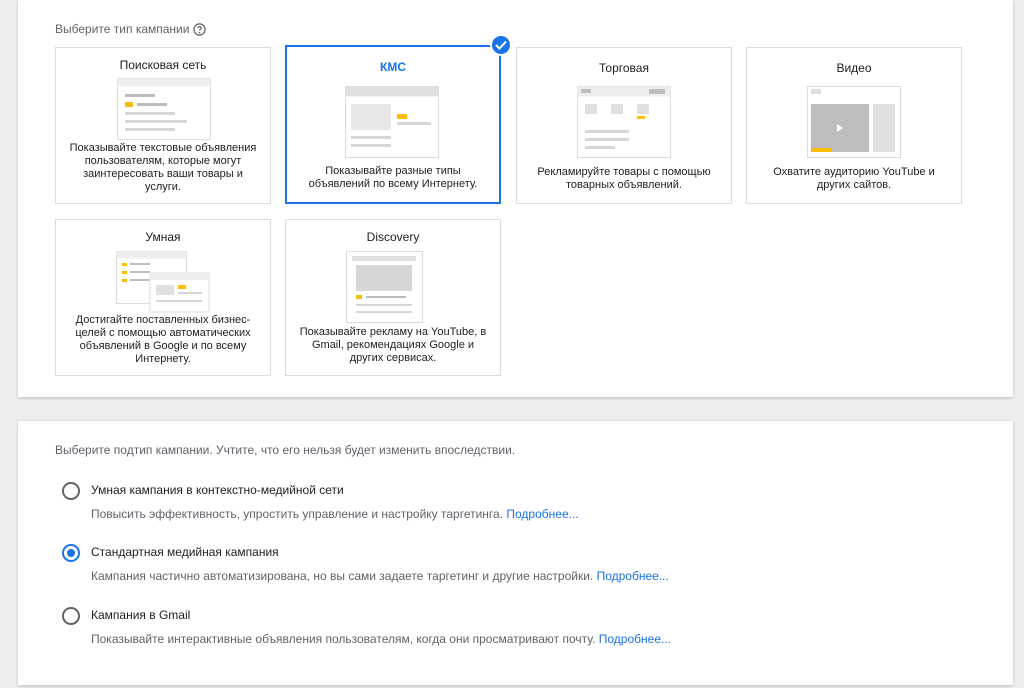 The image size is (1024, 688). What do you see at coordinates (140, 615) in the screenshot?
I see `subtype-option-label: Кампания в Gmail` at bounding box center [140, 615].